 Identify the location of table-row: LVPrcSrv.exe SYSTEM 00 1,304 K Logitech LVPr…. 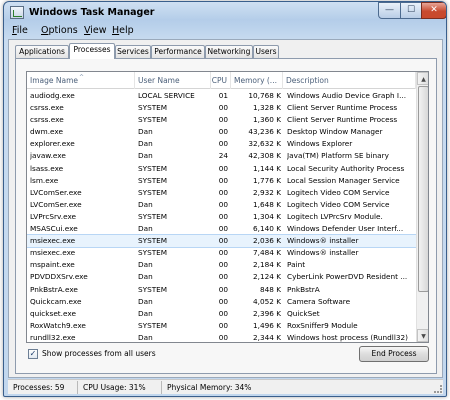
(221, 217).